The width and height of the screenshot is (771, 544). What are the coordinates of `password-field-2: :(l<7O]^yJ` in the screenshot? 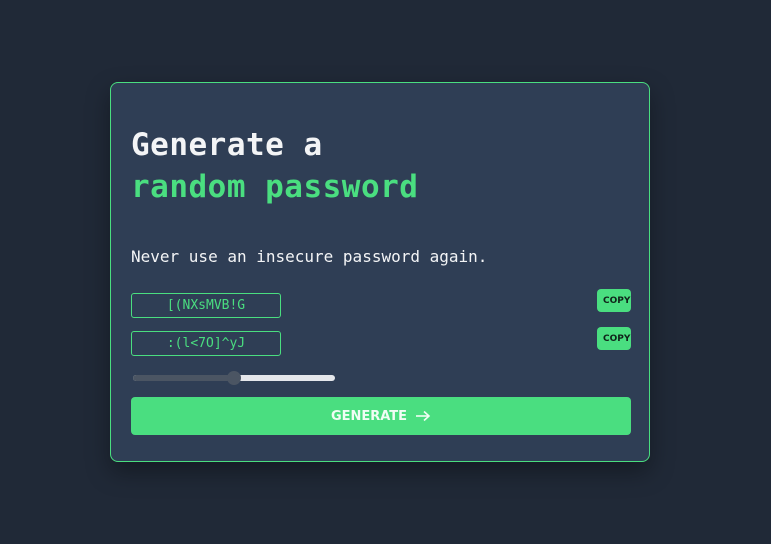 It's located at (206, 343).